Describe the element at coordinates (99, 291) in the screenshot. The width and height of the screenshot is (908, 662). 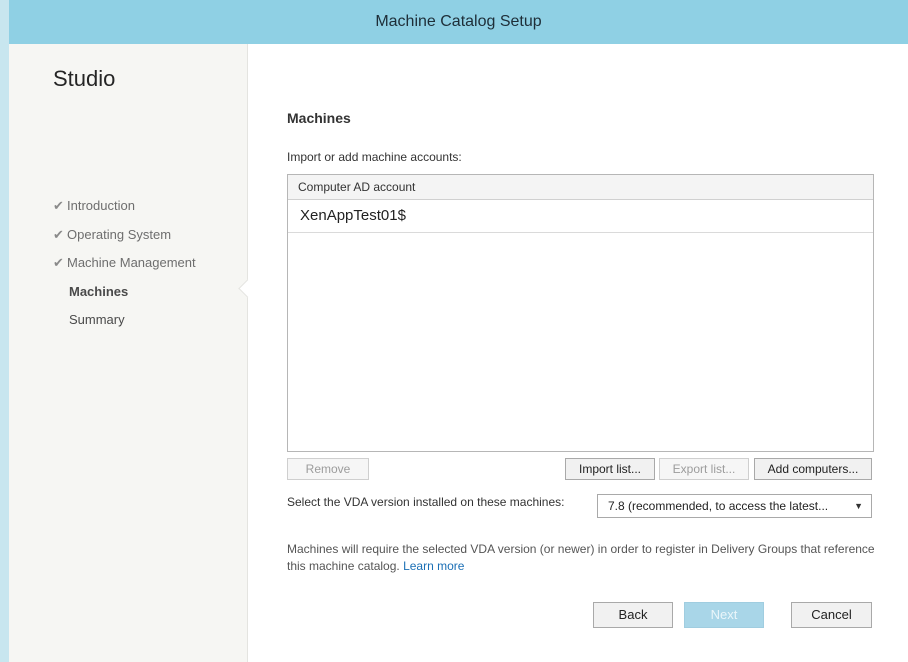
I see `step-machines: Machines` at that location.